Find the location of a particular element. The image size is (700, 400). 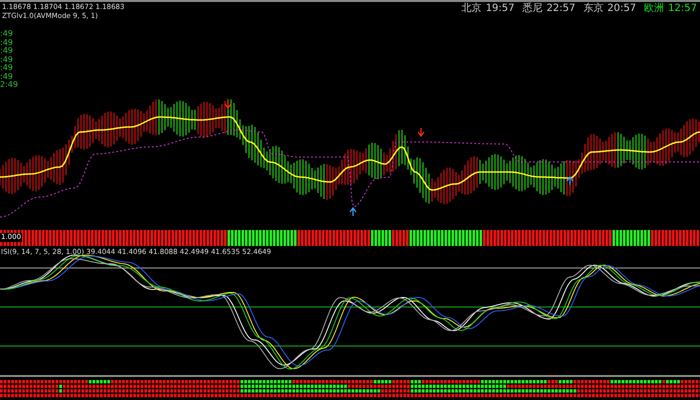

clock-time: 19:57 is located at coordinates (500, 9).